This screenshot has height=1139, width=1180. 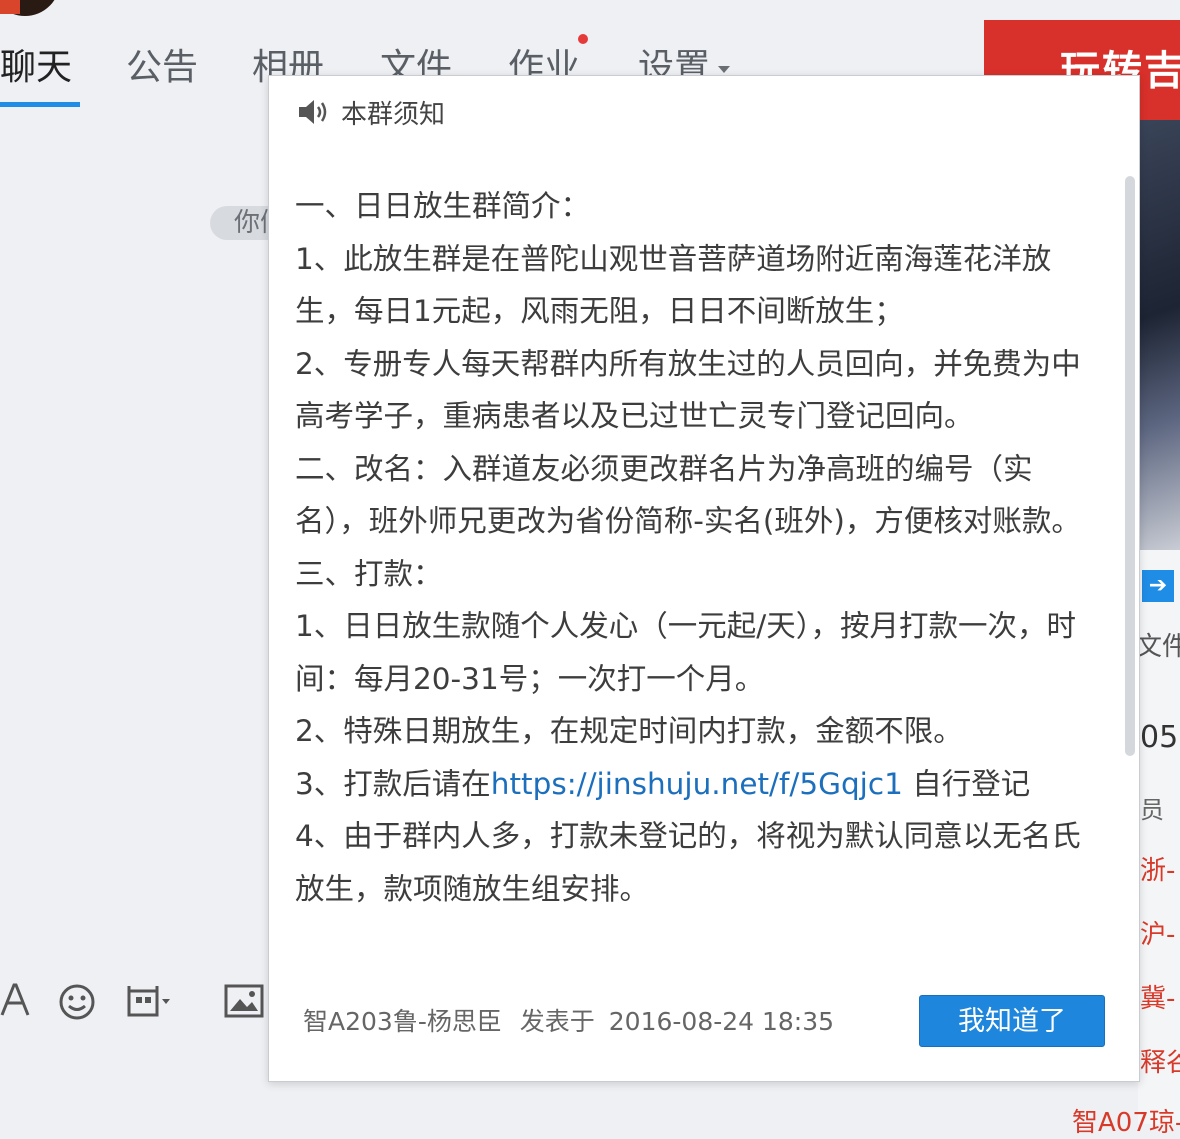 What do you see at coordinates (557, 1021) in the screenshot?
I see `posted-label: 发表于` at bounding box center [557, 1021].